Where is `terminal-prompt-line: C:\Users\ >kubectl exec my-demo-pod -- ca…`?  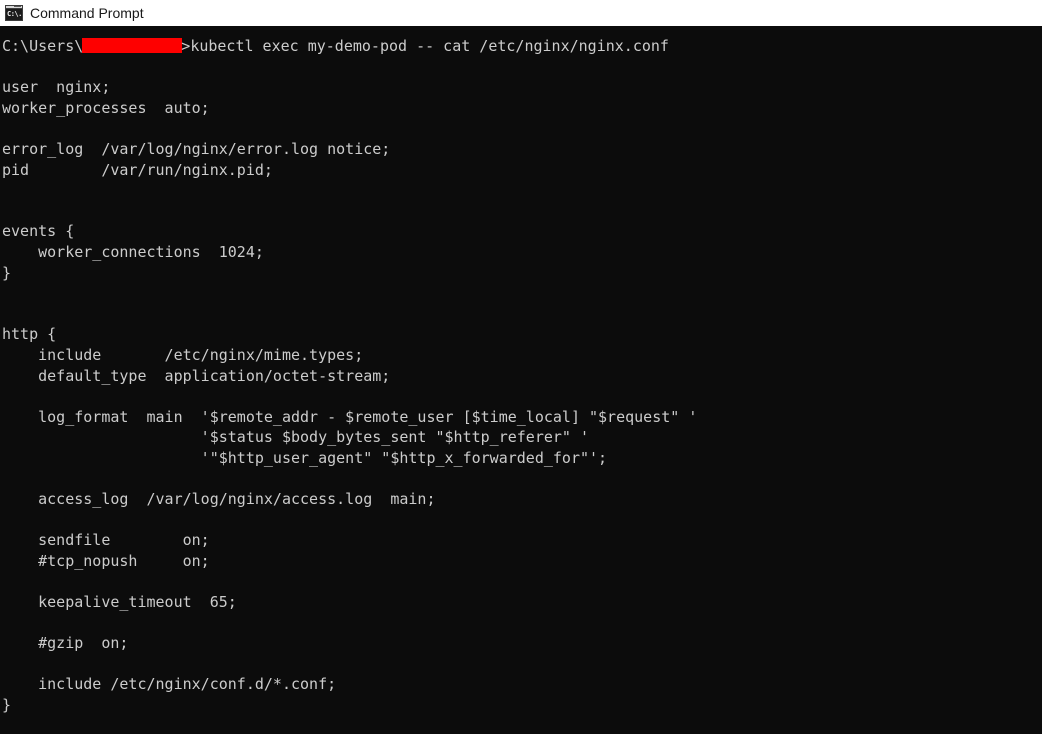 terminal-prompt-line: C:\Users\ >kubectl exec my-demo-pod -- ca… is located at coordinates (521, 46).